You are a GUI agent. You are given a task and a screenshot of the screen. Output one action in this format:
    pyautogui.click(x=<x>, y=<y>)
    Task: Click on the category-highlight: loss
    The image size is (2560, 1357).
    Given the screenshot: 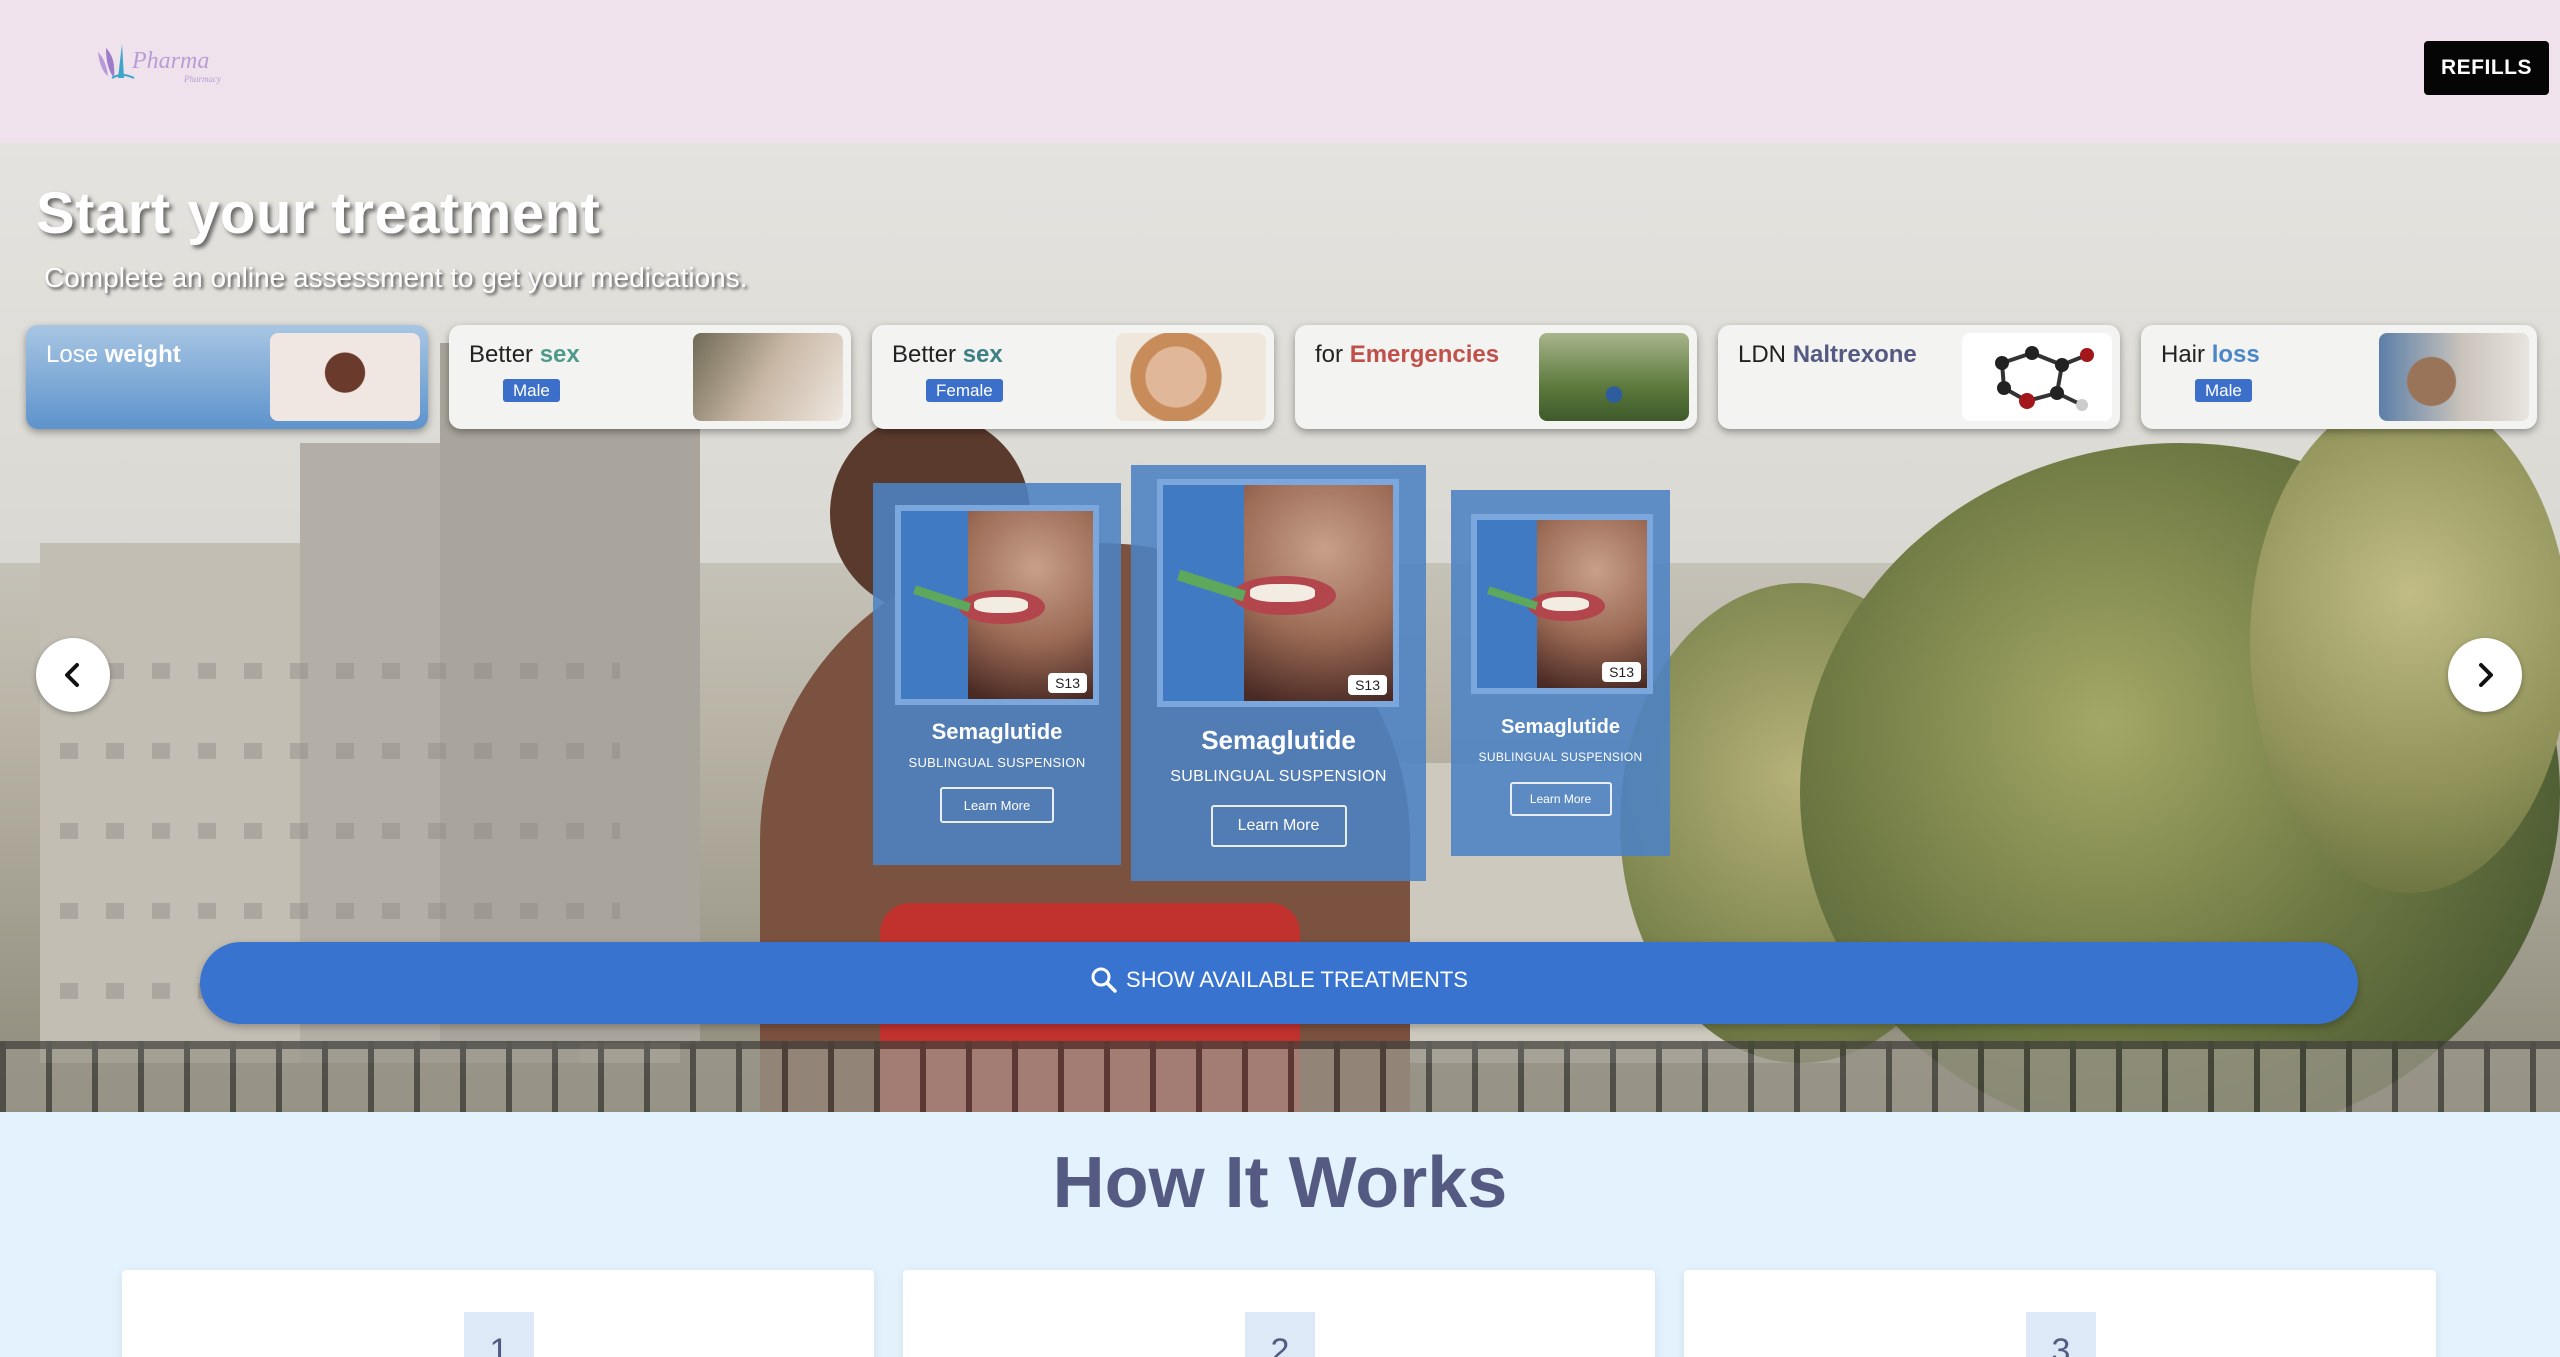 What is the action you would take?
    pyautogui.click(x=2235, y=354)
    